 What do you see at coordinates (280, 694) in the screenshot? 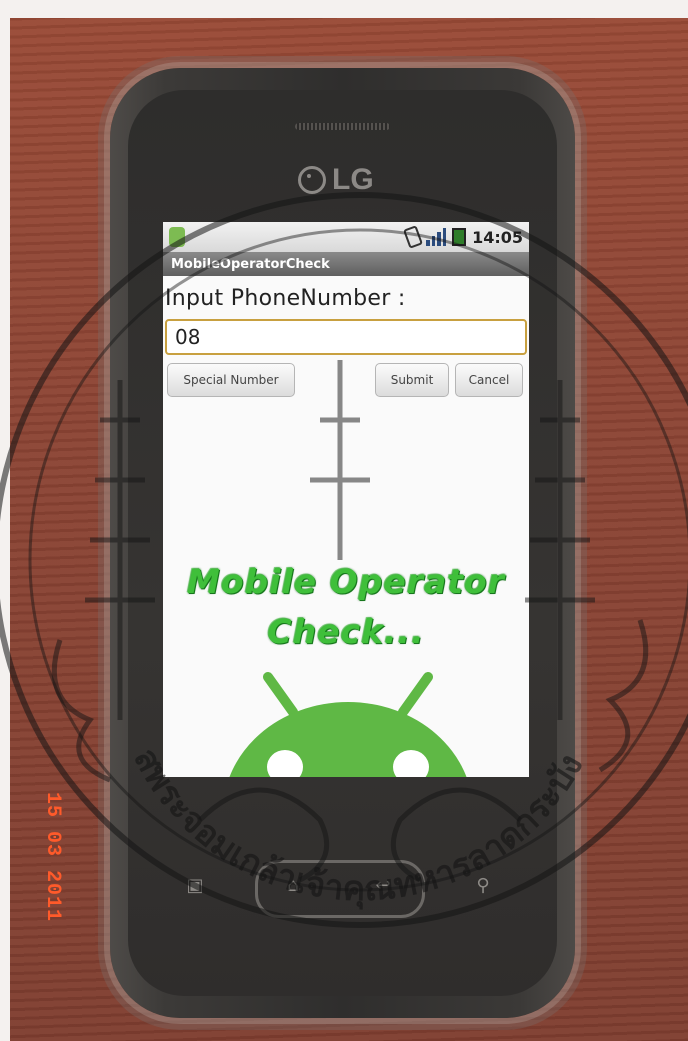
I see `android-antenna-left` at bounding box center [280, 694].